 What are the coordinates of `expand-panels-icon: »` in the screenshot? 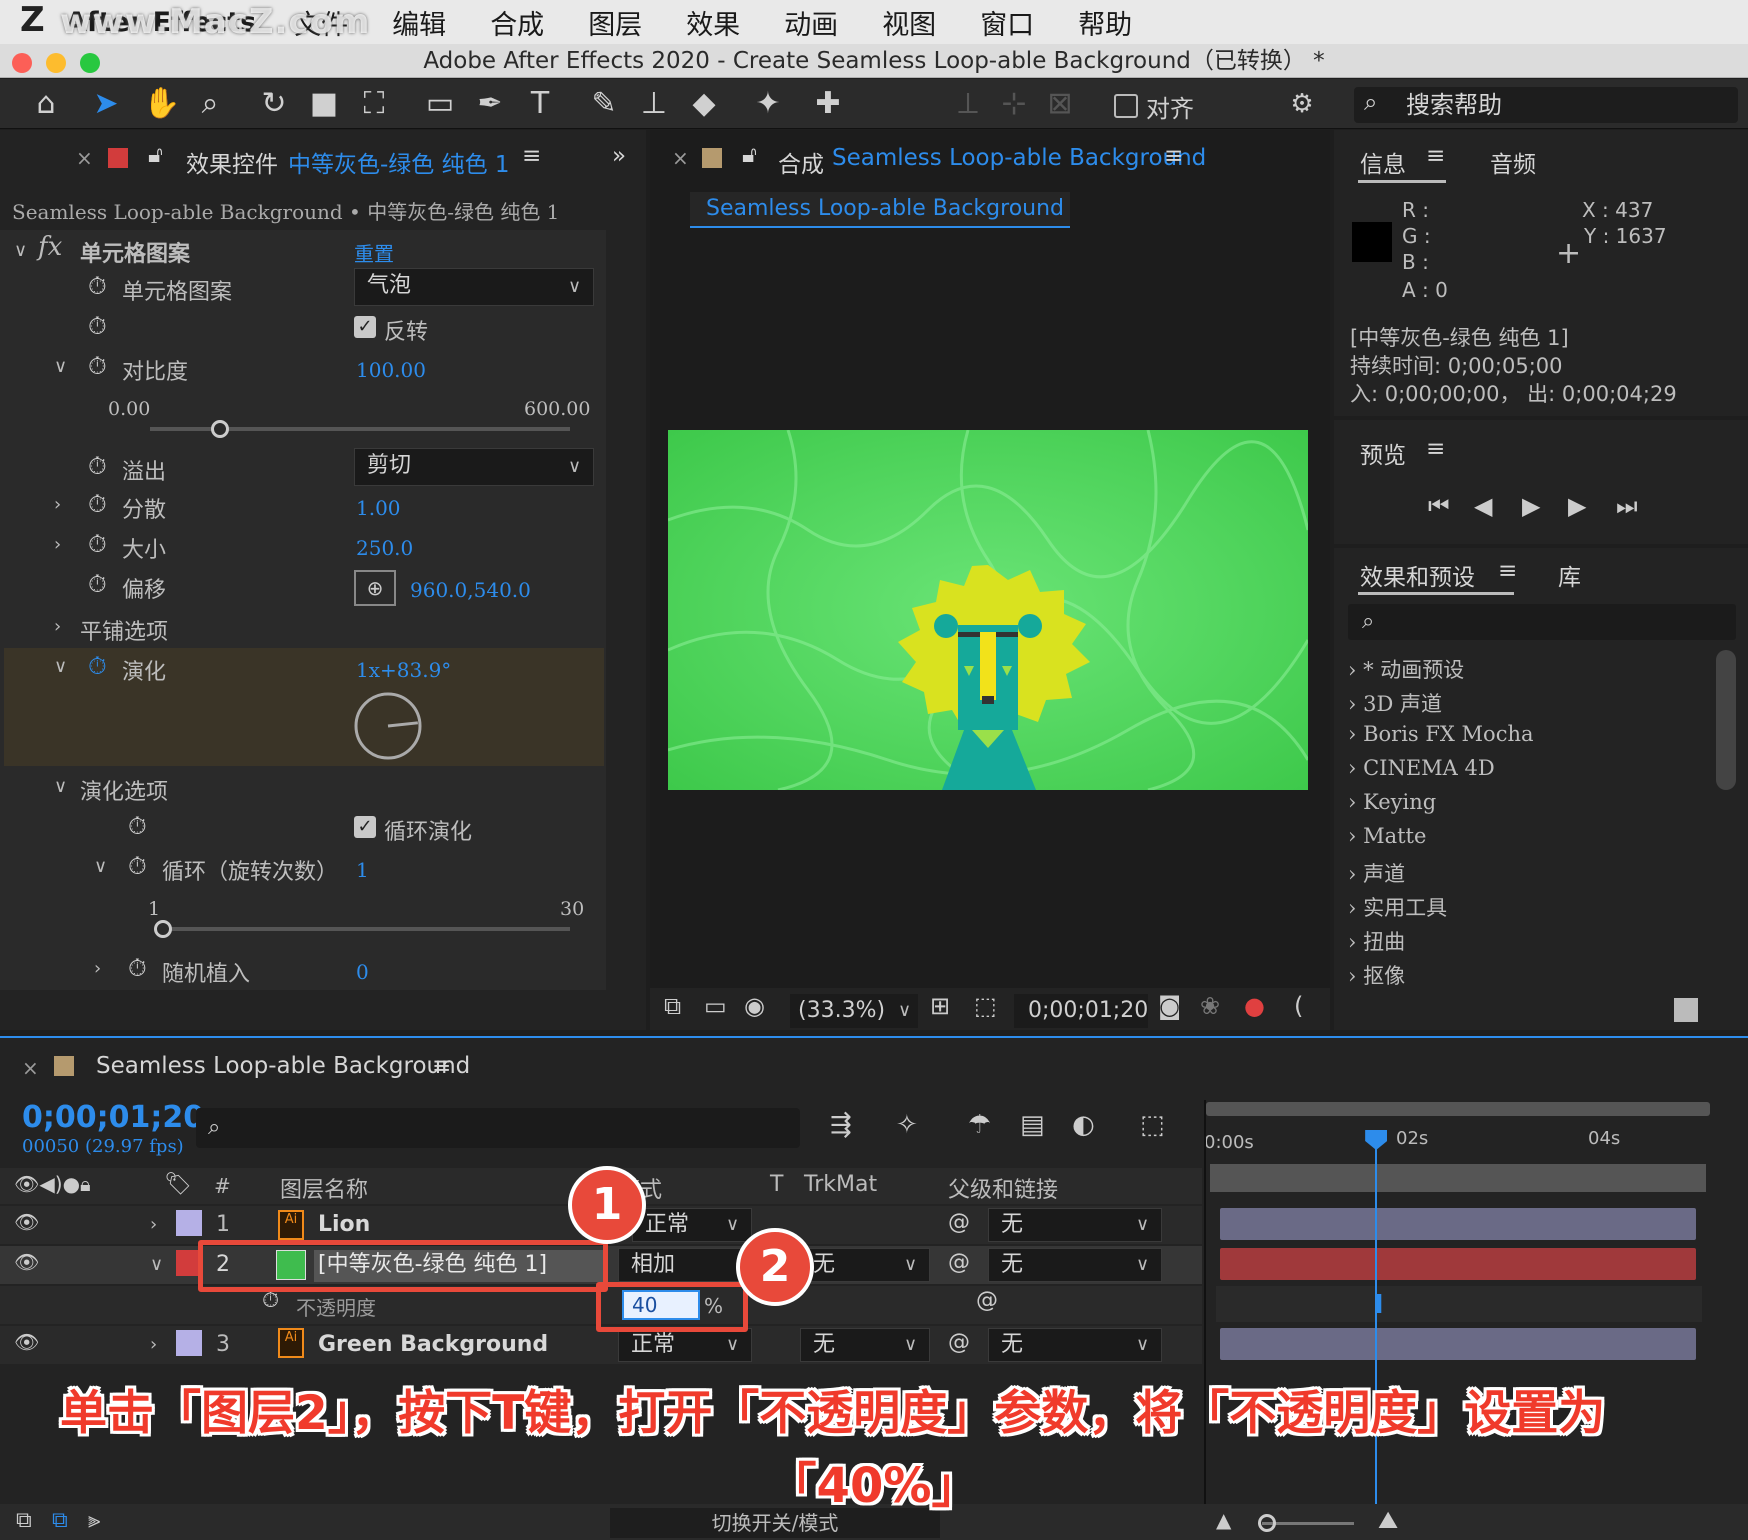 It's located at (619, 156).